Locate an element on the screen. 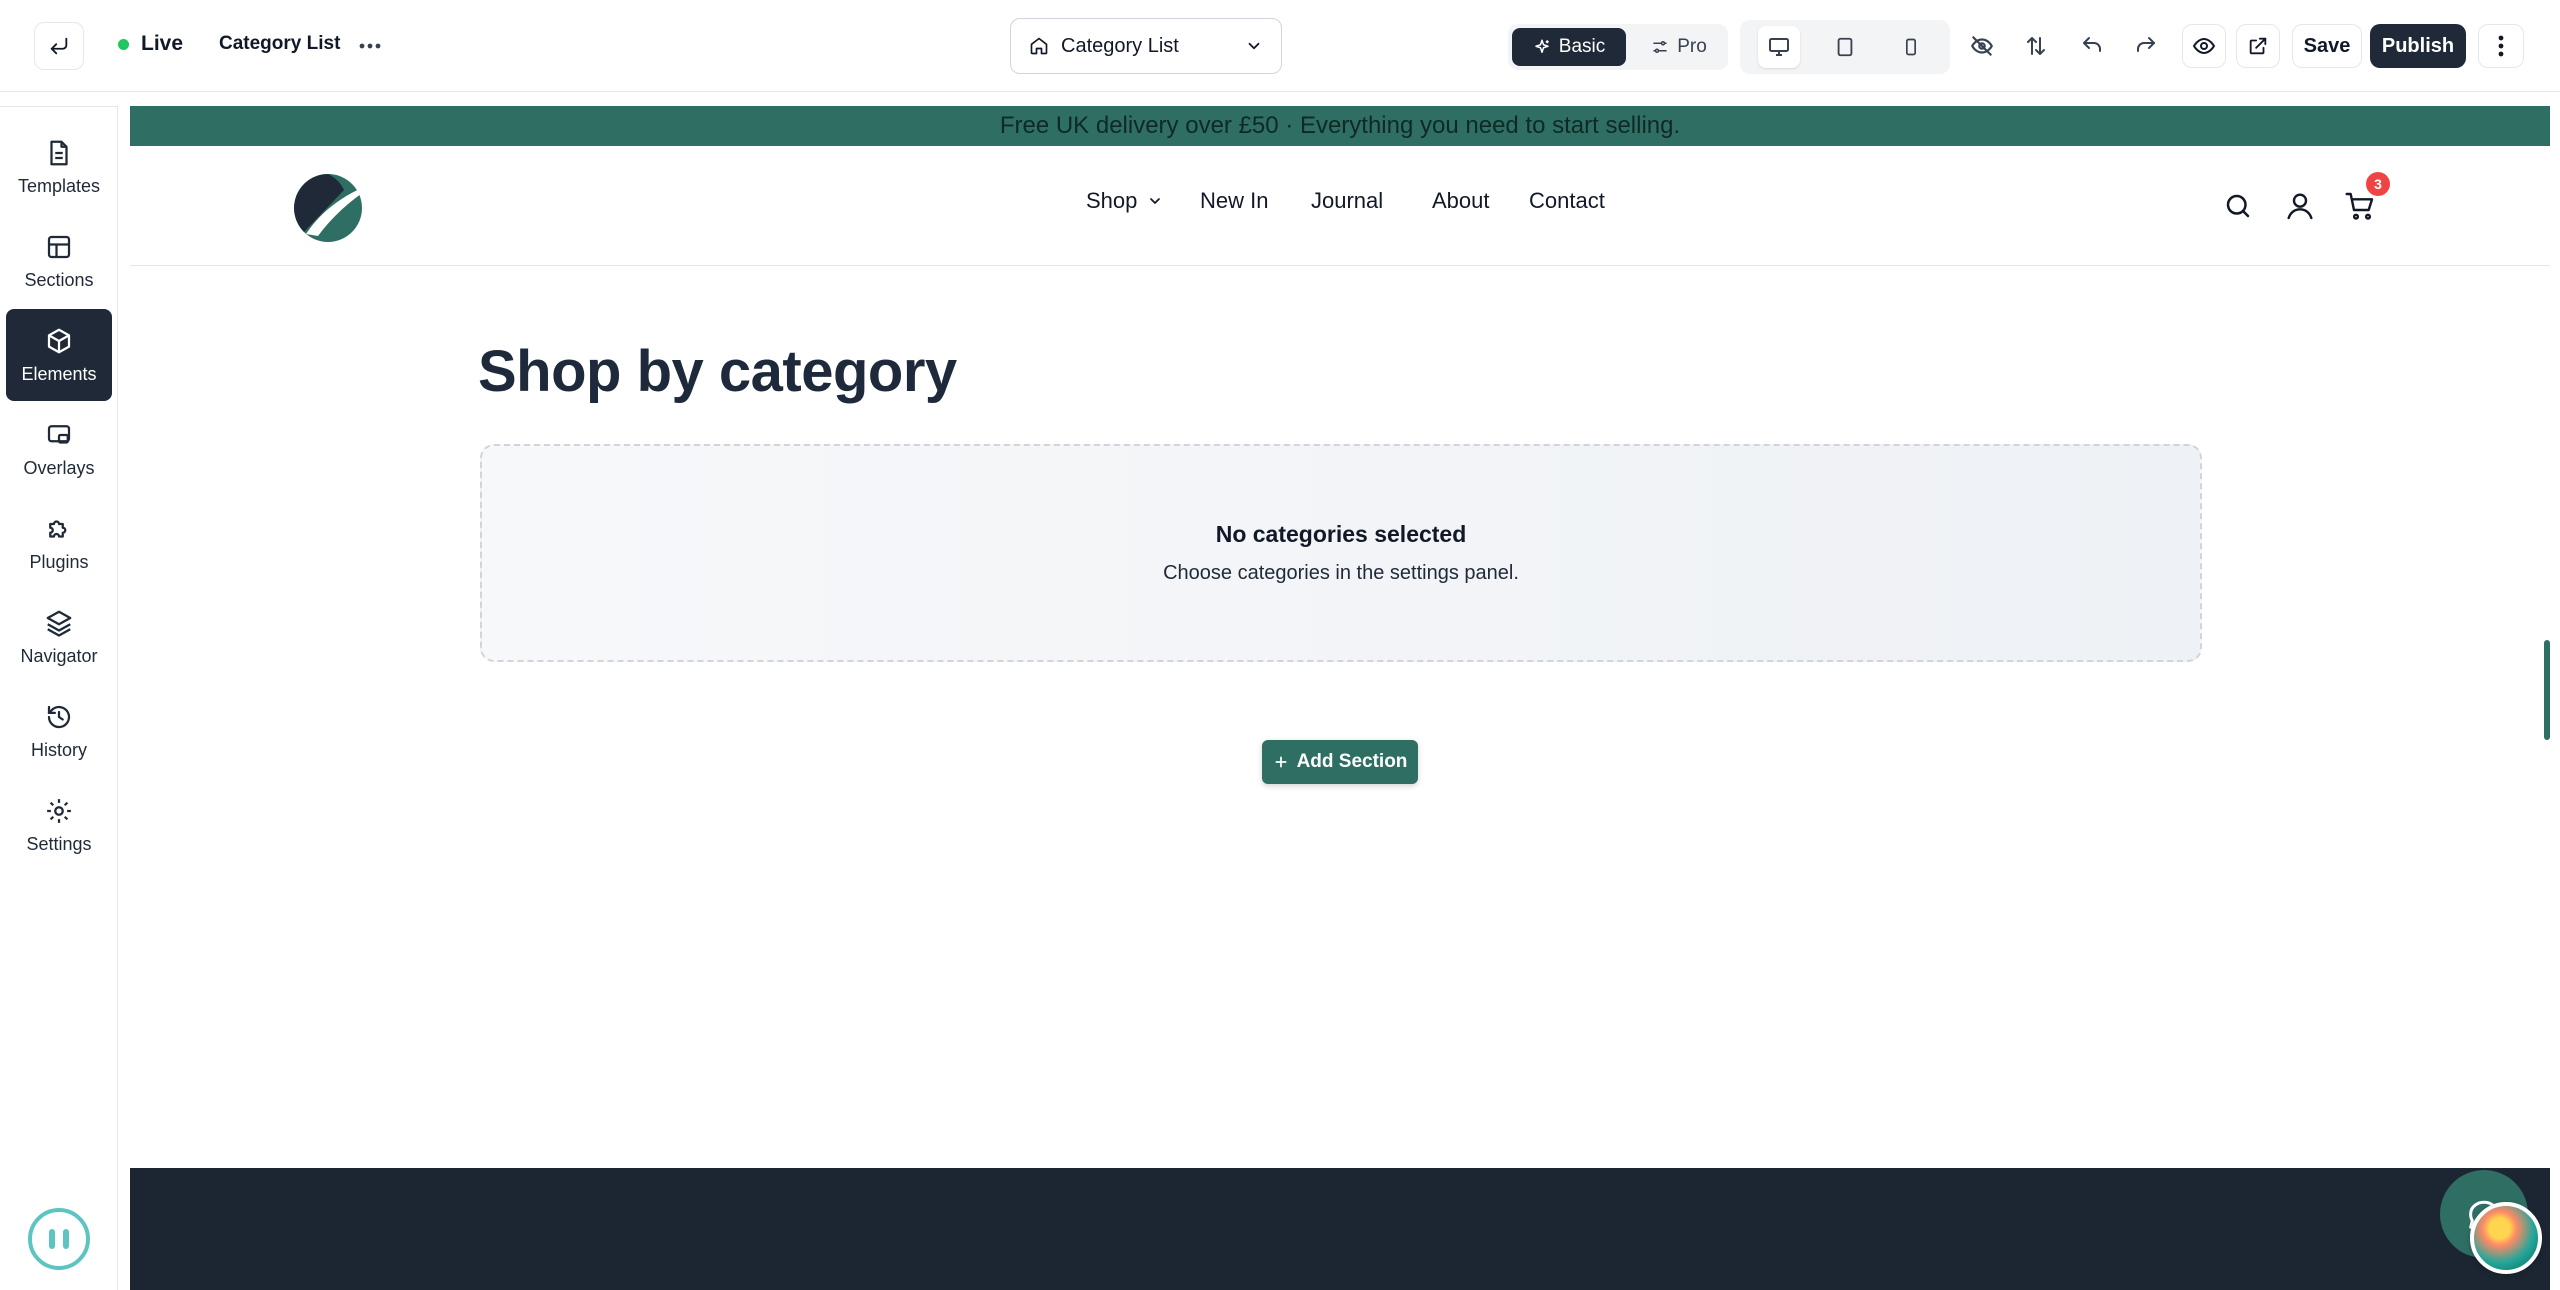  tablet-icon is located at coordinates (1845, 47).